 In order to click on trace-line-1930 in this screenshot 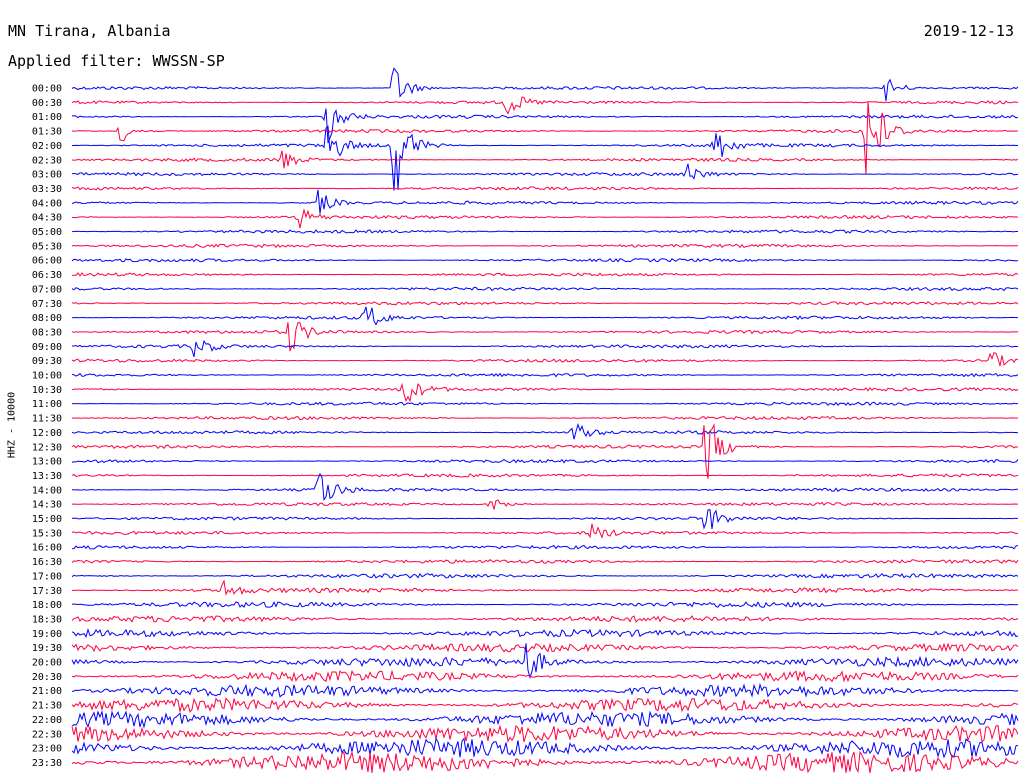, I will do `click(545, 647)`.